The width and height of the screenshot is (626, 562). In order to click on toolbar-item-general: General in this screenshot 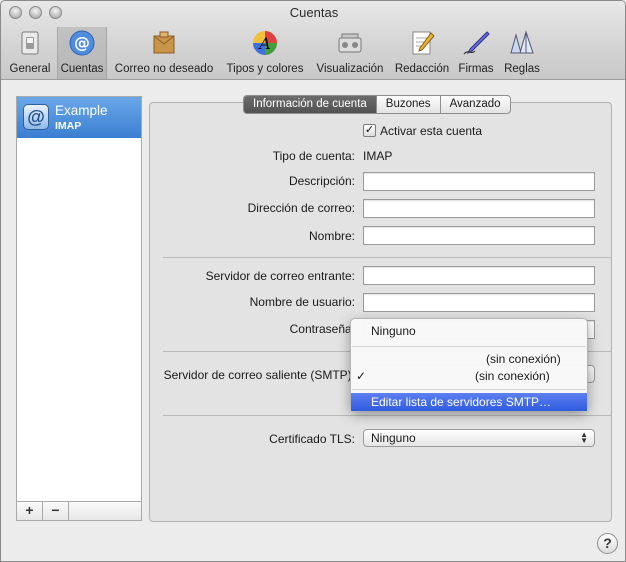, I will do `click(30, 53)`.